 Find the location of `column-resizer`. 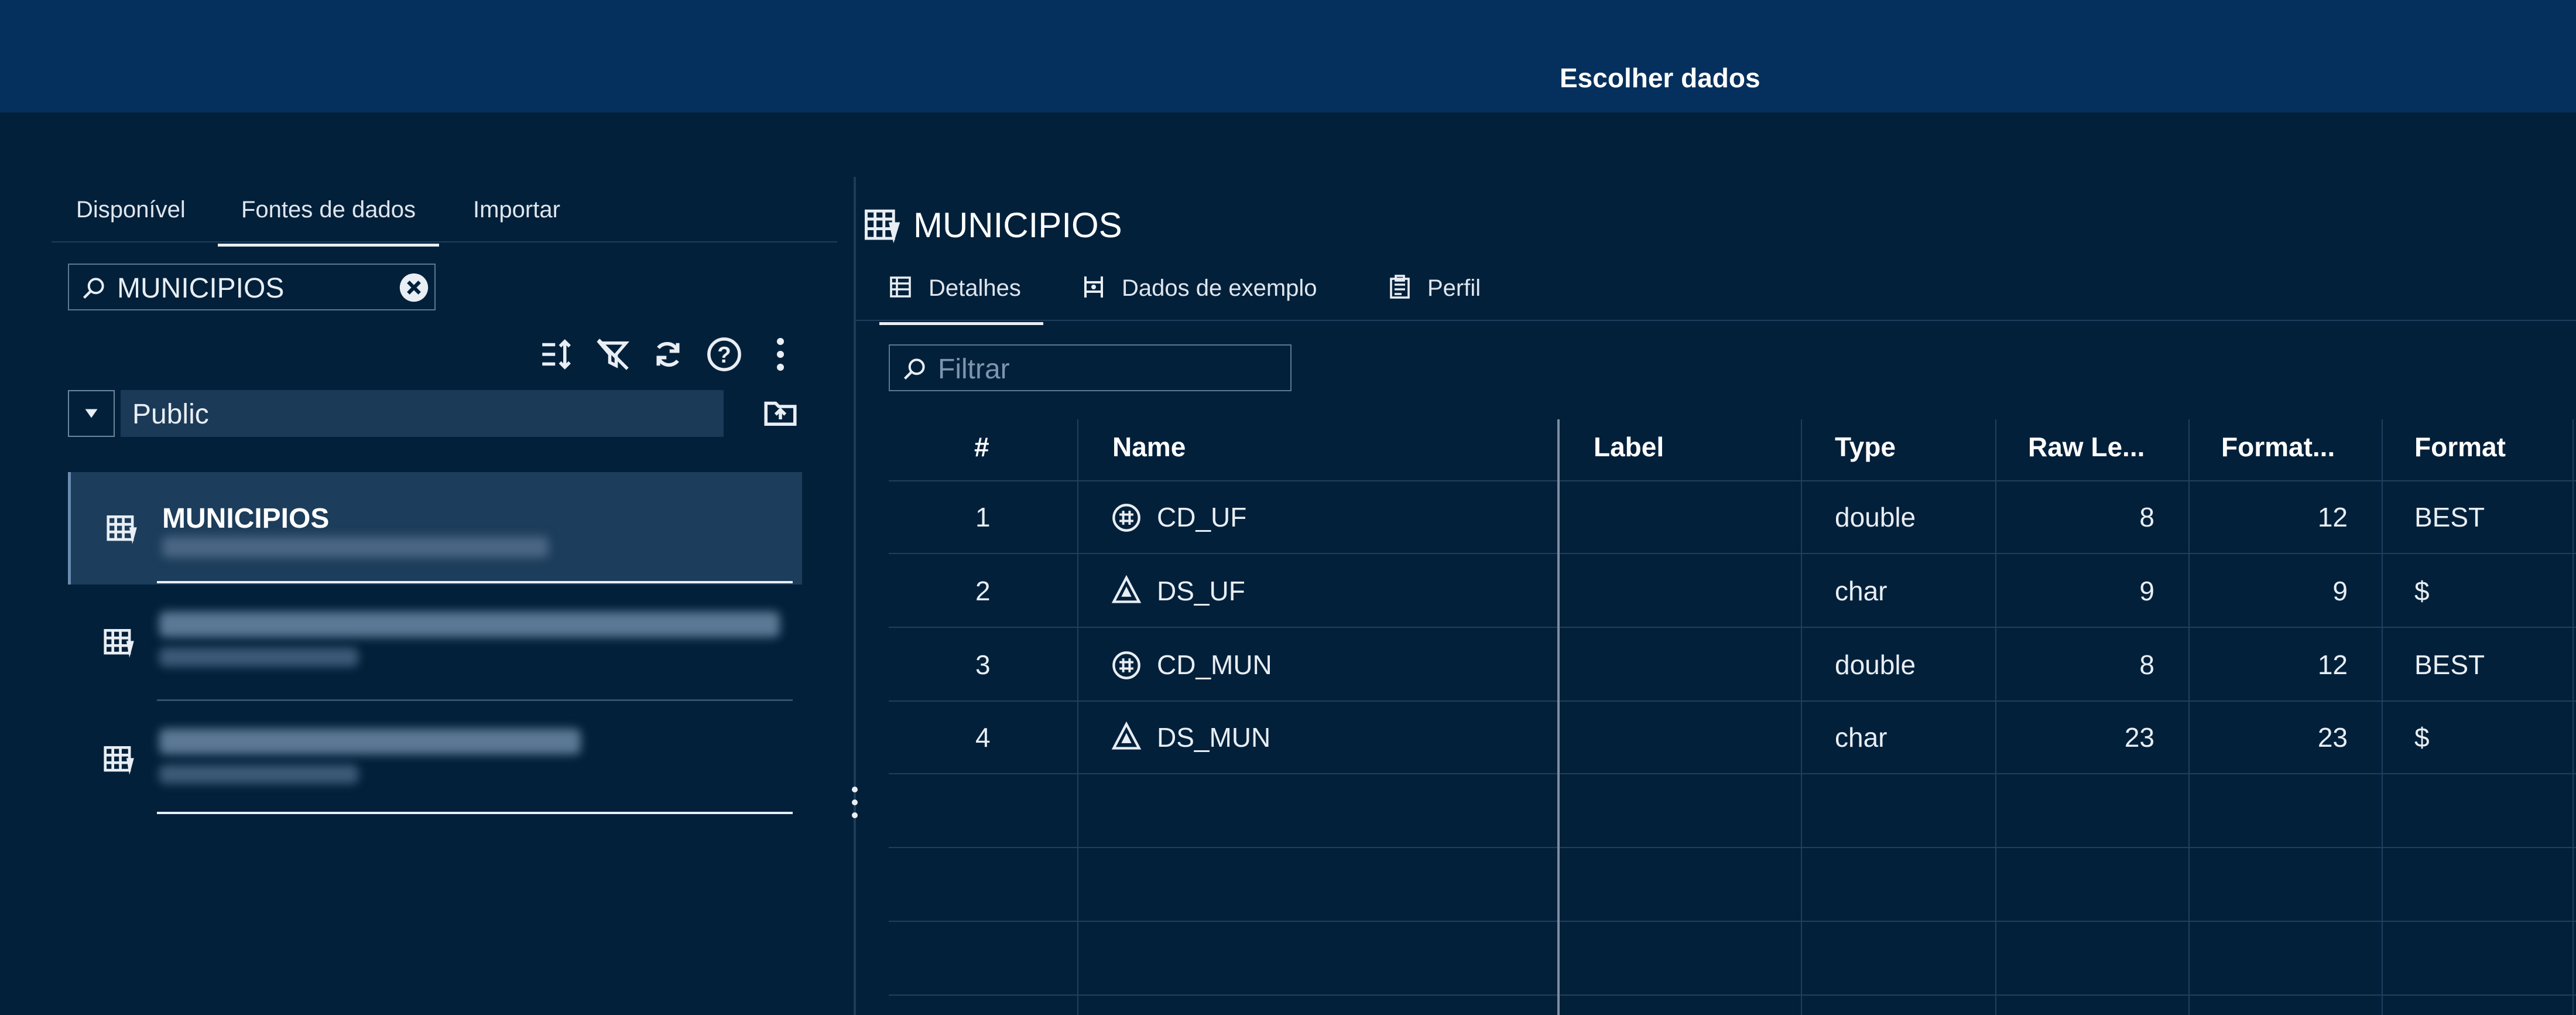

column-resizer is located at coordinates (1558, 717).